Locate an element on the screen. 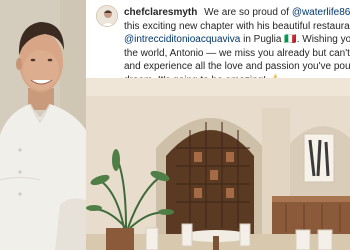 The height and width of the screenshot is (250, 350). avatar is located at coordinates (107, 16).